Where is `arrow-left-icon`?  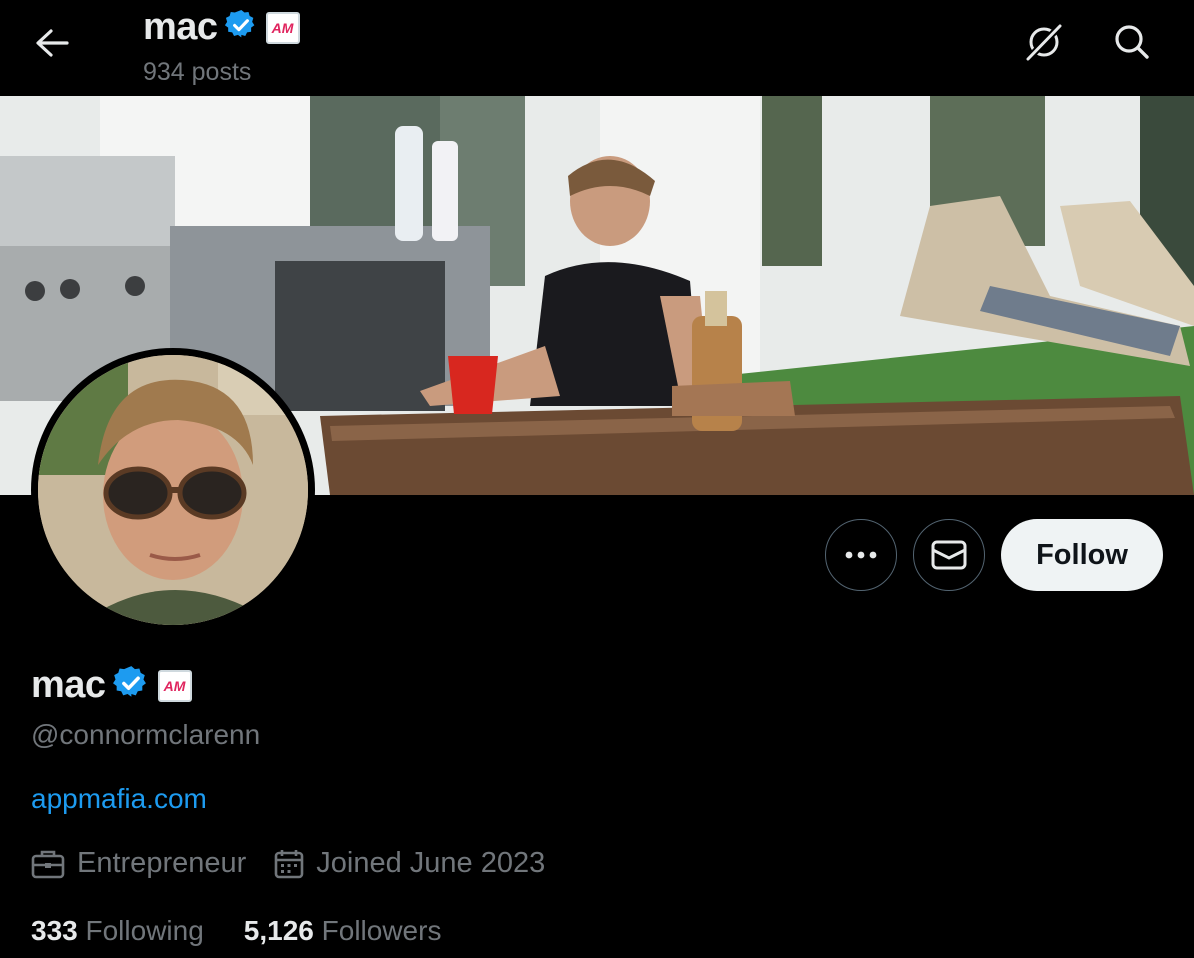
arrow-left-icon is located at coordinates (52, 43).